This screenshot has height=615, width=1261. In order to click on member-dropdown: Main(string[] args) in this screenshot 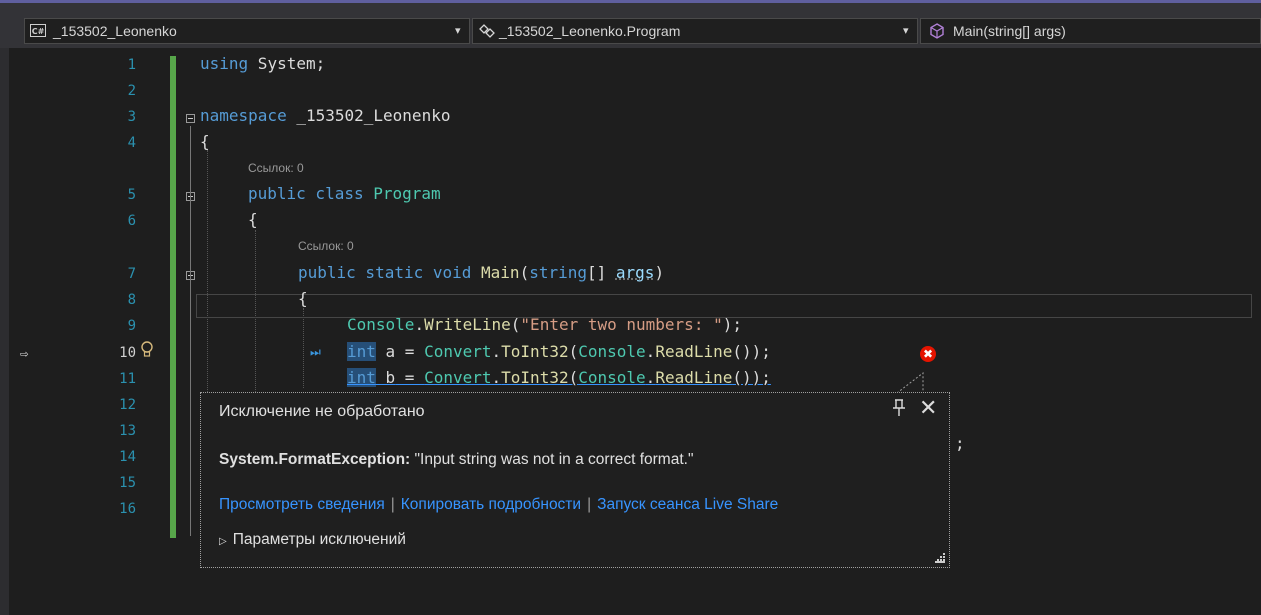, I will do `click(1090, 31)`.